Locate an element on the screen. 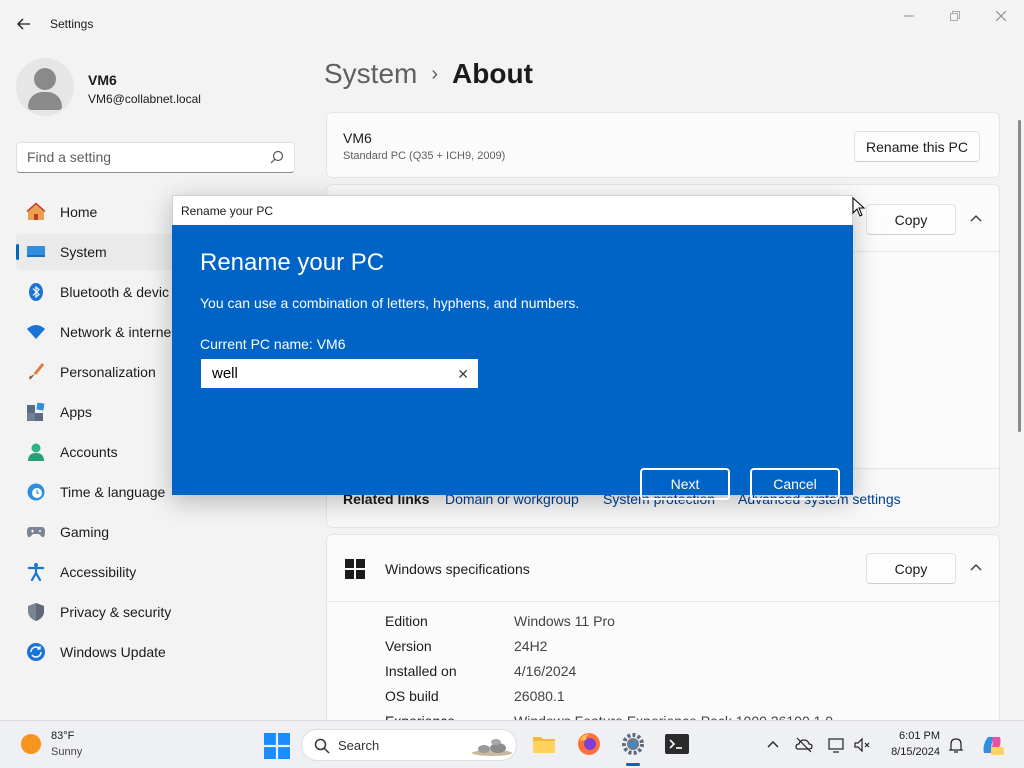 The width and height of the screenshot is (1024, 768). minimize-button is located at coordinates (909, 16).